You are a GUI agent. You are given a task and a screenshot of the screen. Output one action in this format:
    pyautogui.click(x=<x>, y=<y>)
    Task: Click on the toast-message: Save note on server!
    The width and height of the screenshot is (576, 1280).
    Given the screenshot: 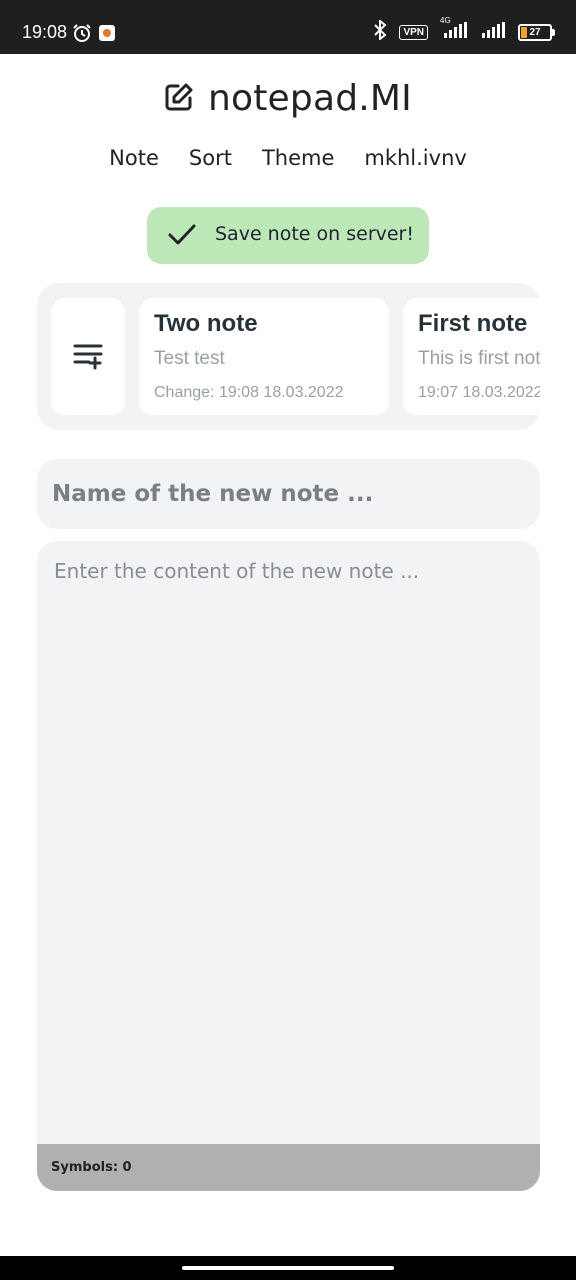 What is the action you would take?
    pyautogui.click(x=314, y=234)
    